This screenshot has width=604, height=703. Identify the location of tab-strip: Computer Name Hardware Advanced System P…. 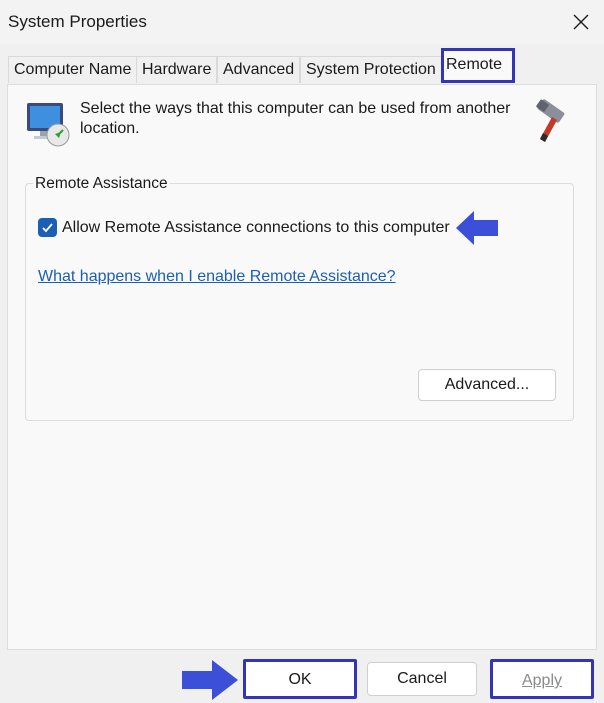
(303, 66).